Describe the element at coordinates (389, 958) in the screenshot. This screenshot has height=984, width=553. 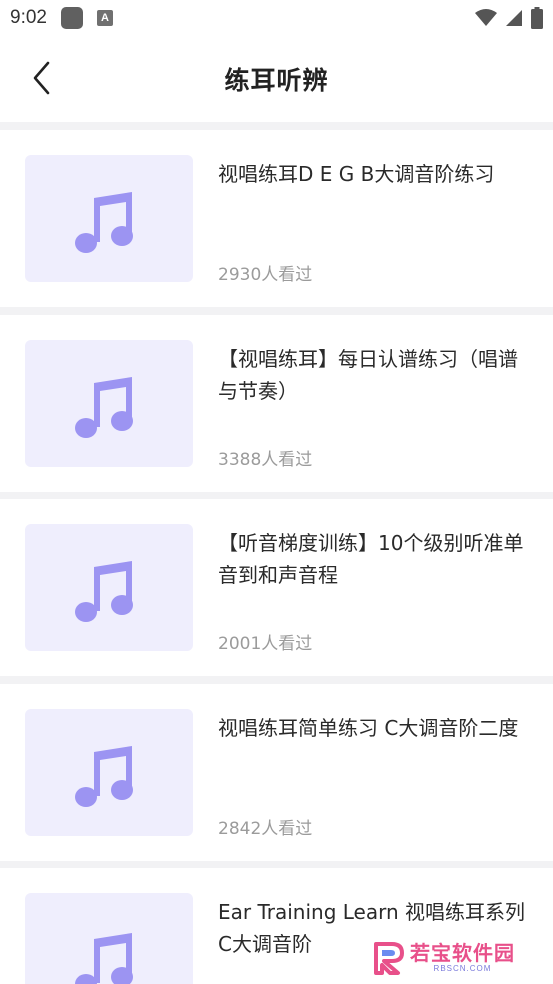
I see `watermark-r-icon` at that location.